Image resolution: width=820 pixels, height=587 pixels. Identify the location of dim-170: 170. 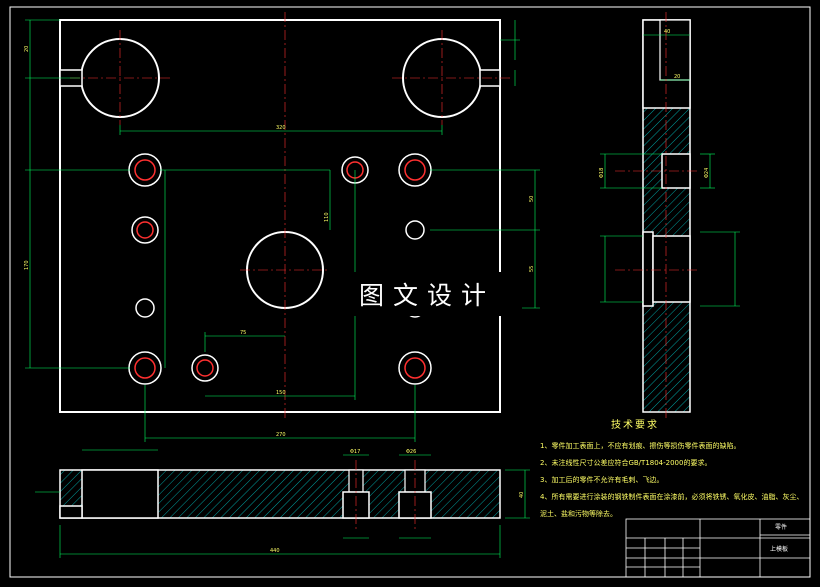
(27, 265).